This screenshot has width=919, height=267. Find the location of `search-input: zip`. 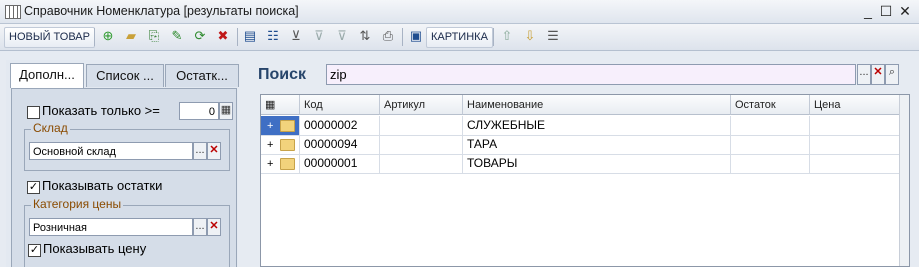

search-input: zip is located at coordinates (591, 74).